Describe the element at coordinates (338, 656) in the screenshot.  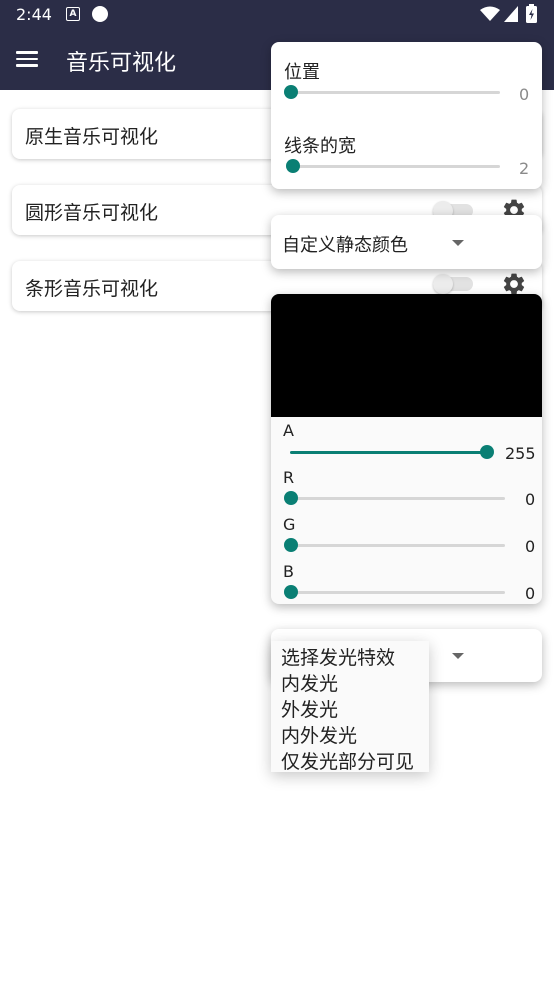
I see `glow-option: 选择发光特效` at that location.